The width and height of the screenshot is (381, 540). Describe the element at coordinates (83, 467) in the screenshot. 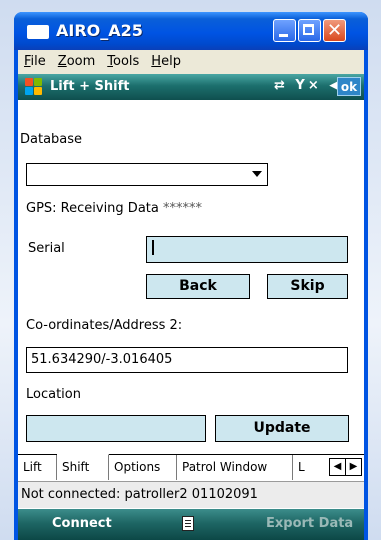

I see `tab-shift: Shift` at that location.